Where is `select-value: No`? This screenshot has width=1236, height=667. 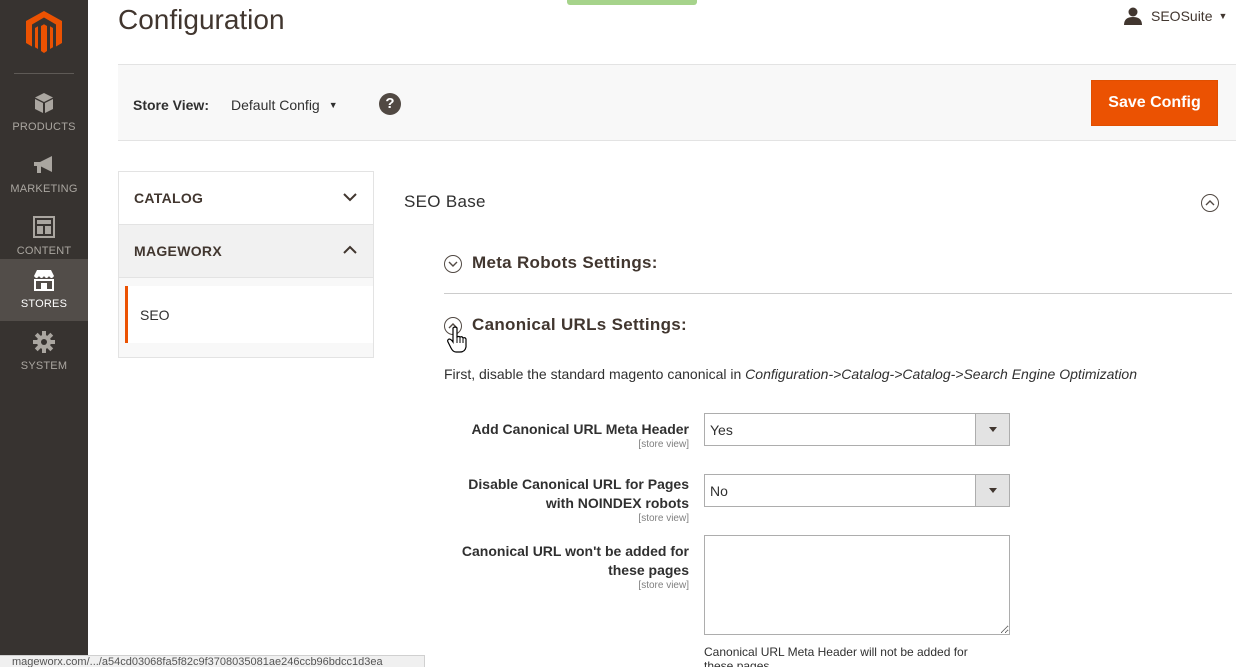 select-value: No is located at coordinates (719, 491).